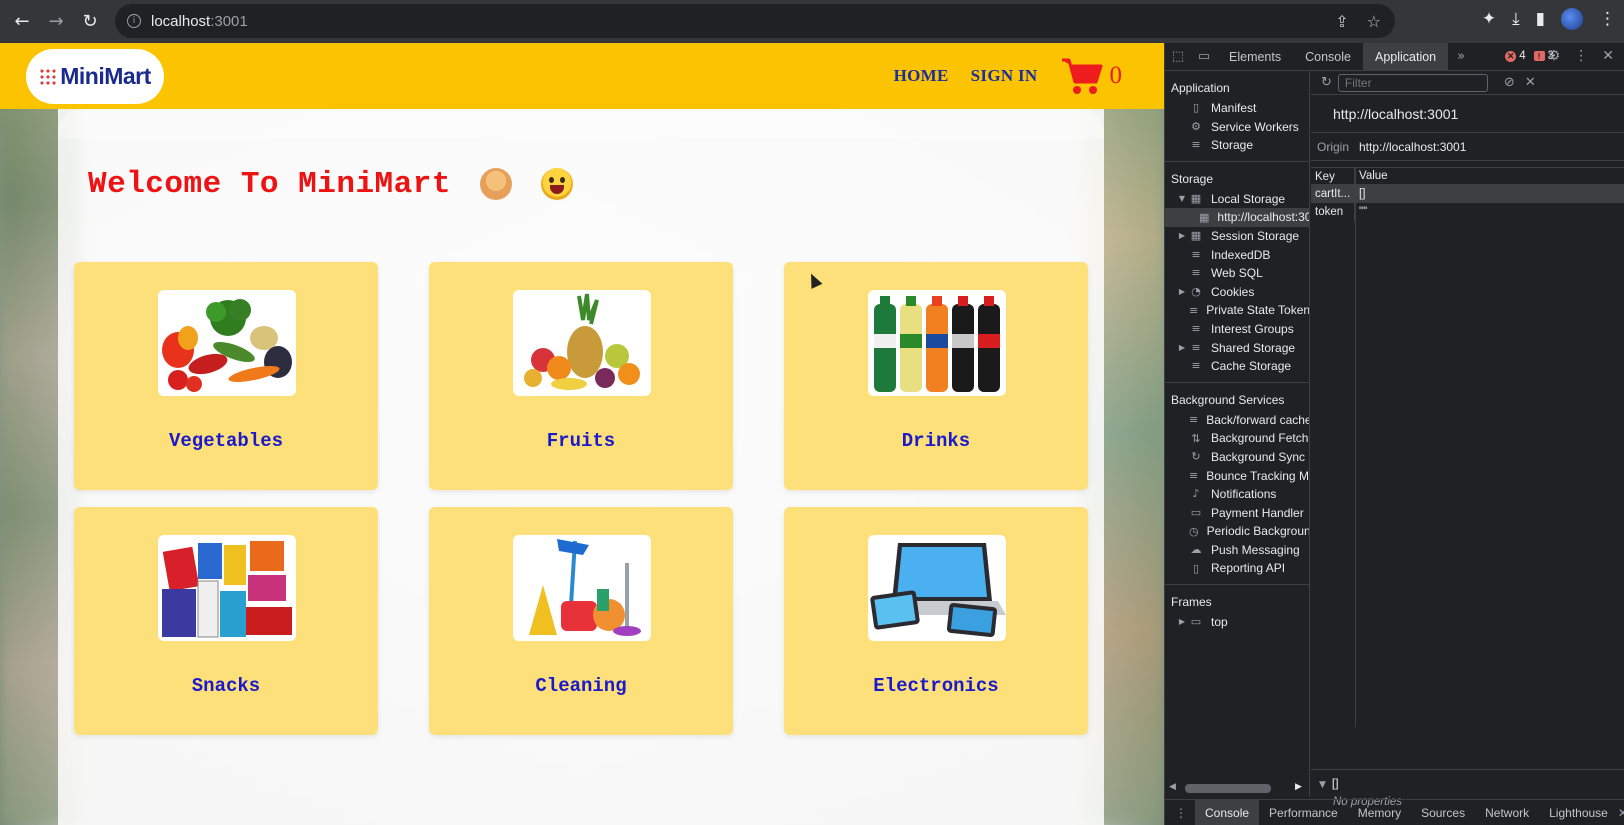 The width and height of the screenshot is (1624, 825). I want to click on drawer-tab-lighthouse: Lighthouse, so click(1578, 812).